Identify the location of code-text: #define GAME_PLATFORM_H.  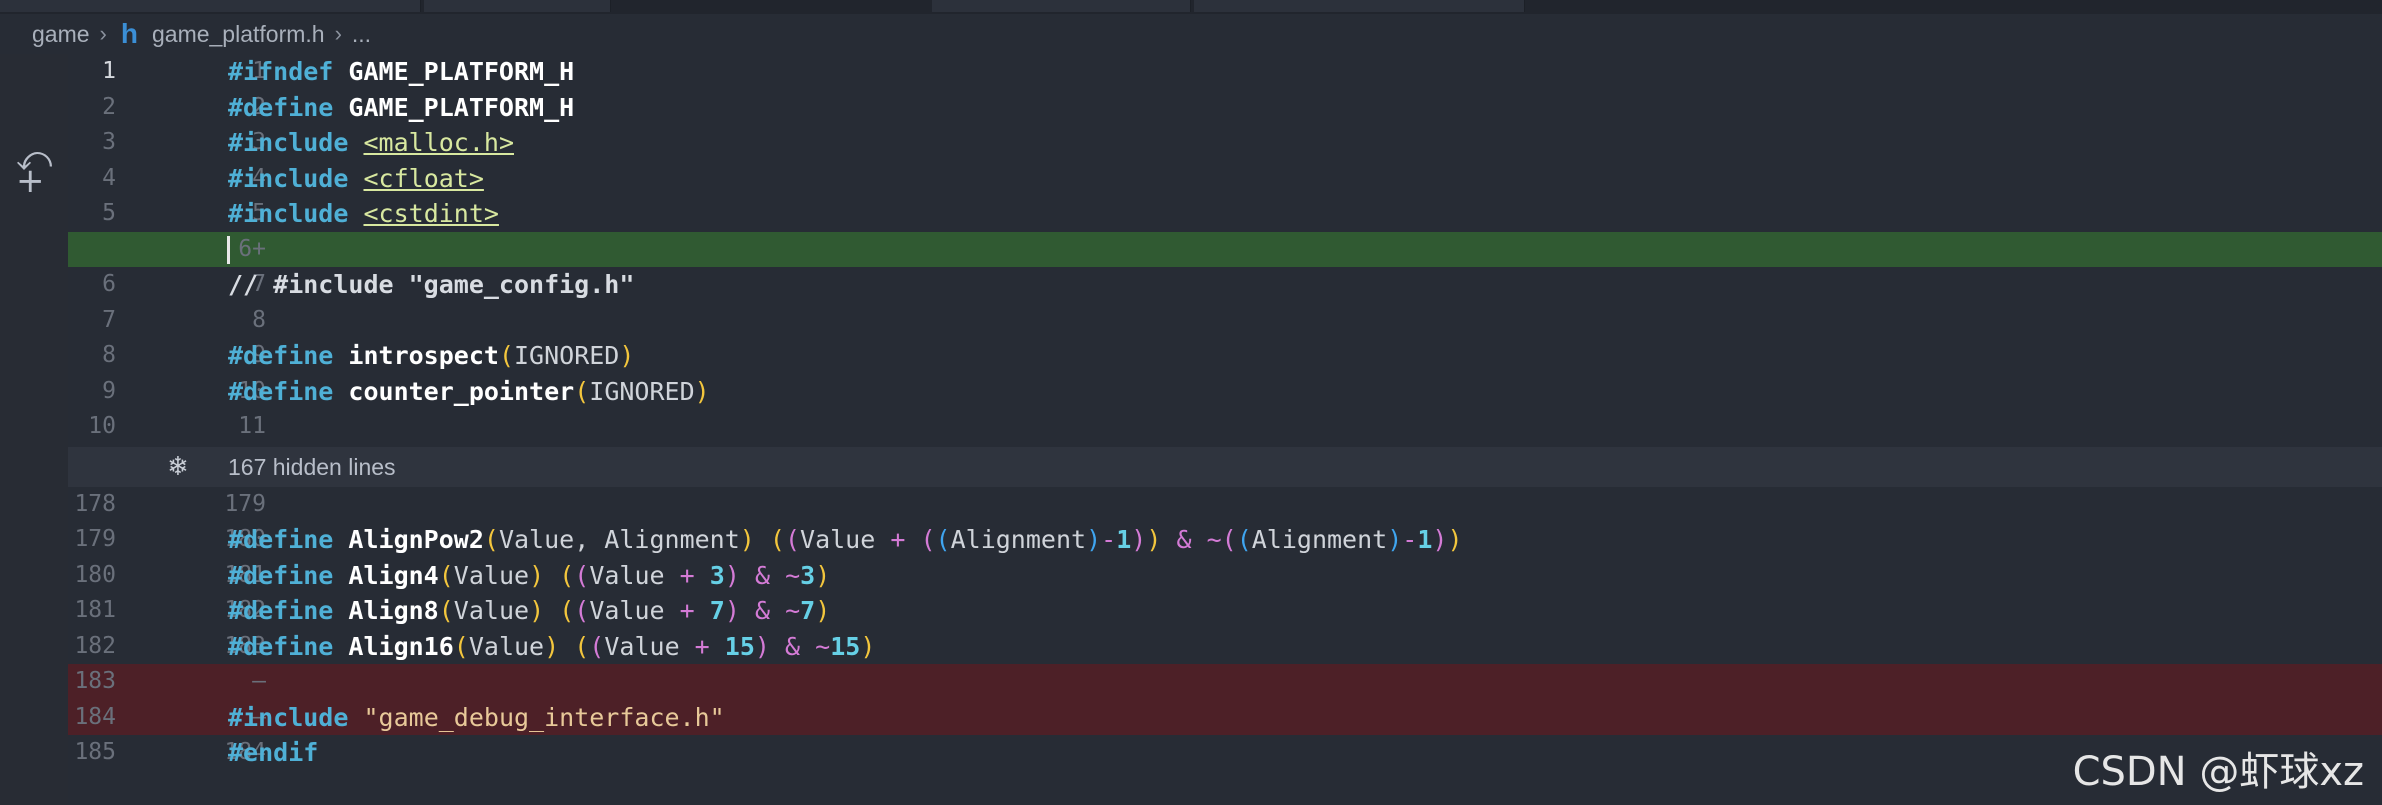
(401, 108).